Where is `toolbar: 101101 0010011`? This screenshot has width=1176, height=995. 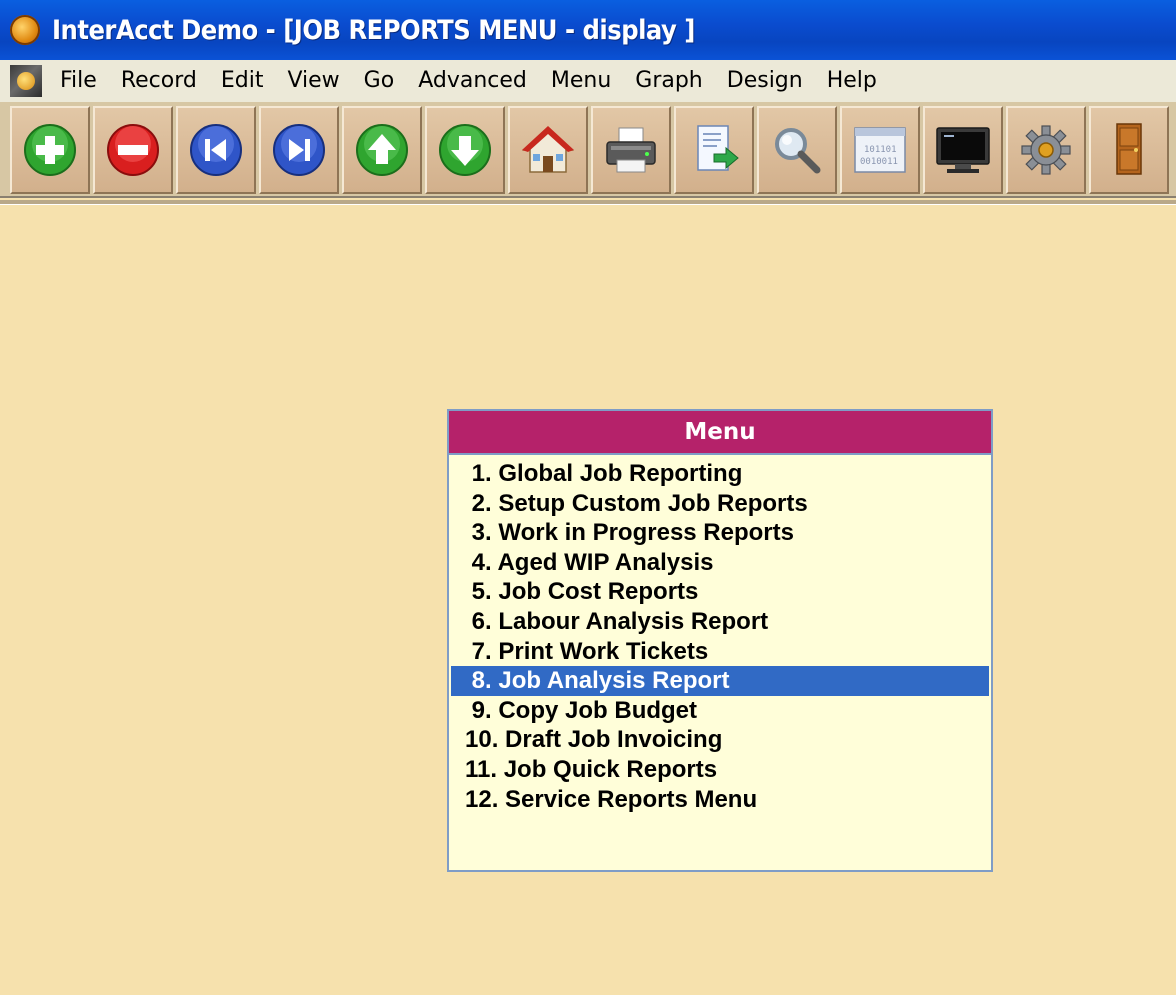 toolbar: 101101 0010011 is located at coordinates (588, 150).